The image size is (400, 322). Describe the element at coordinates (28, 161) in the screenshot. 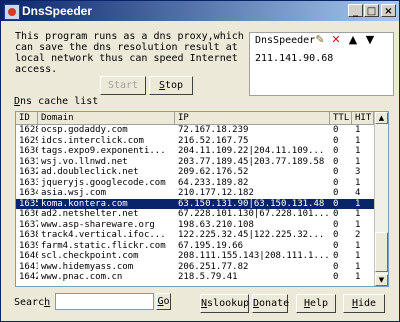

I see `cell-id: 1631` at that location.